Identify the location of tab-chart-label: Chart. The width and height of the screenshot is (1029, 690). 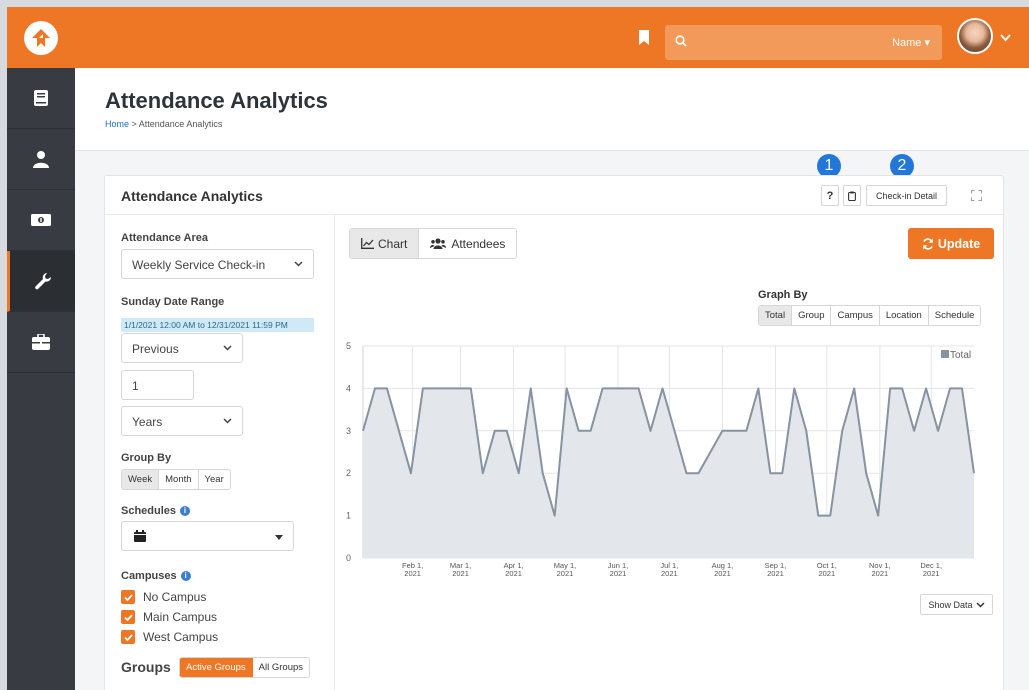
(393, 243).